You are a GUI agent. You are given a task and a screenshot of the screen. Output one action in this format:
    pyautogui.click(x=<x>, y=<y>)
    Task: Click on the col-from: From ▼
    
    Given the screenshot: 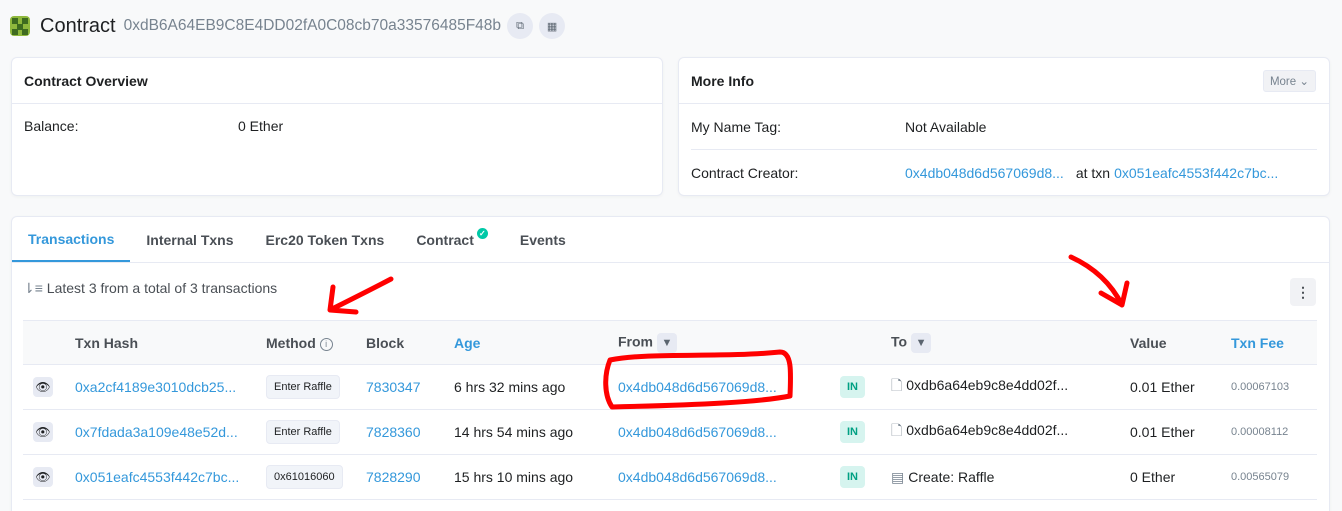 What is the action you would take?
    pyautogui.click(x=729, y=343)
    